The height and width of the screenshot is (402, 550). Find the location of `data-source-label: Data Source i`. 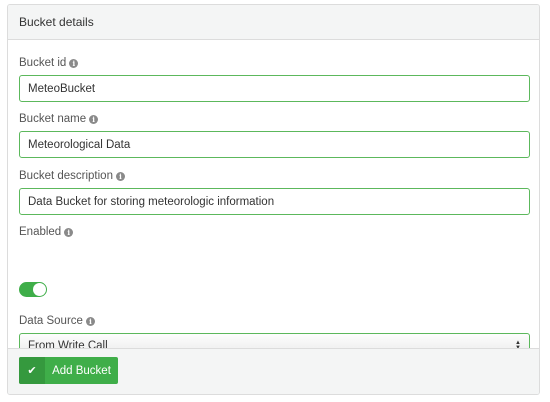

data-source-label: Data Source i is located at coordinates (57, 321).